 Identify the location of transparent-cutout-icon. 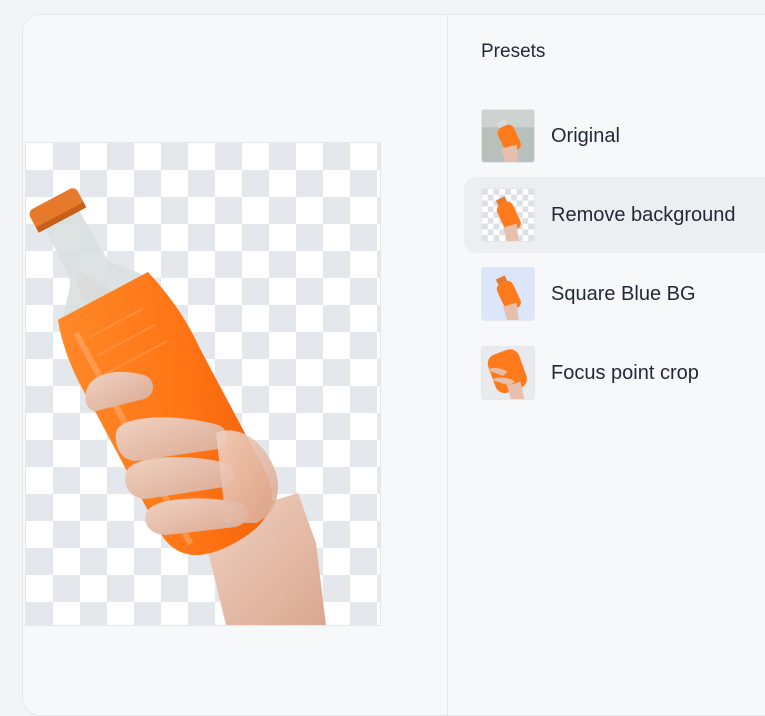
(508, 215).